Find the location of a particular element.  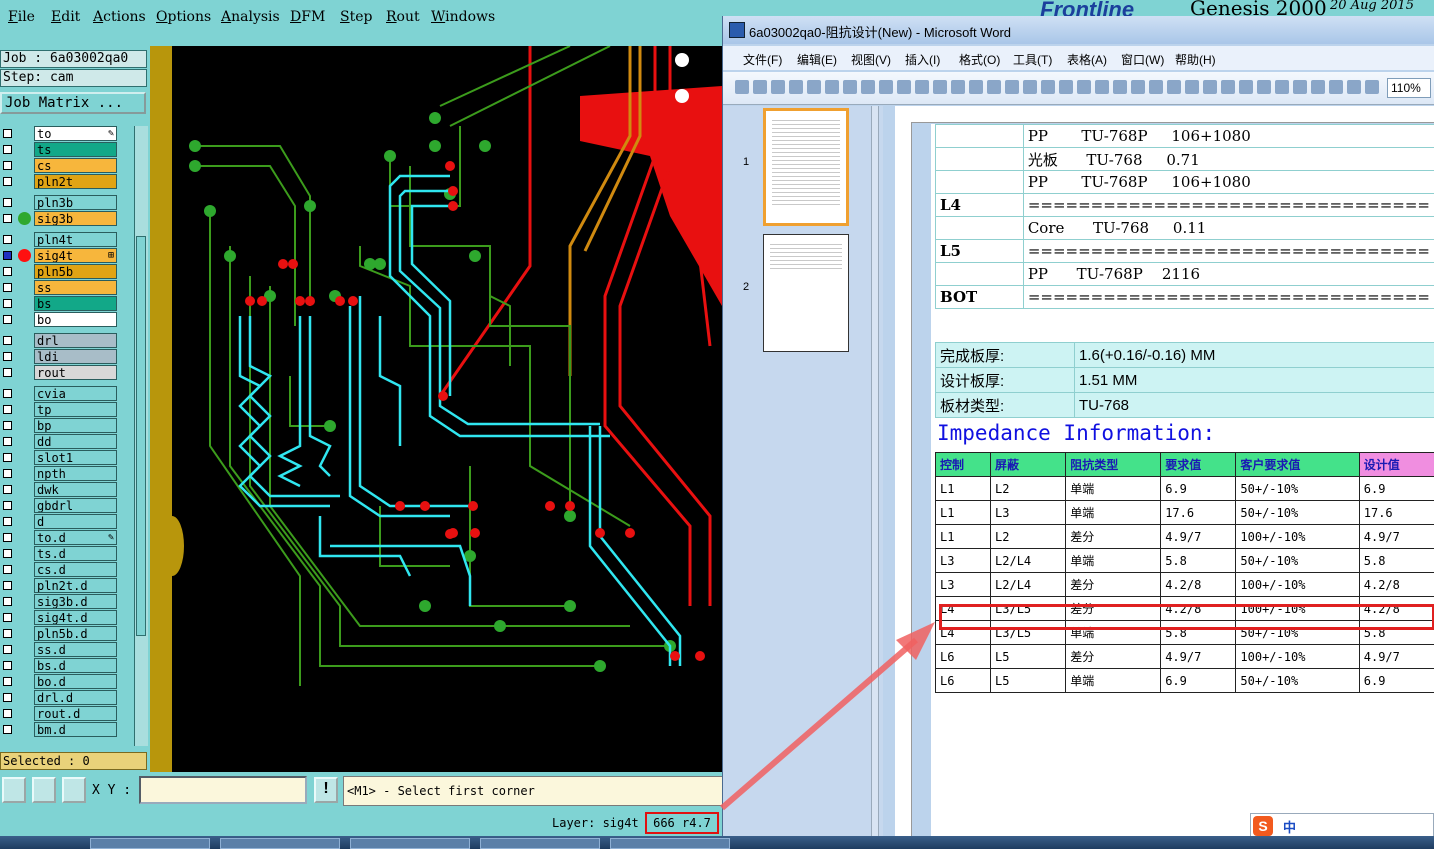

layer-row: sig3b is located at coordinates (67, 219).